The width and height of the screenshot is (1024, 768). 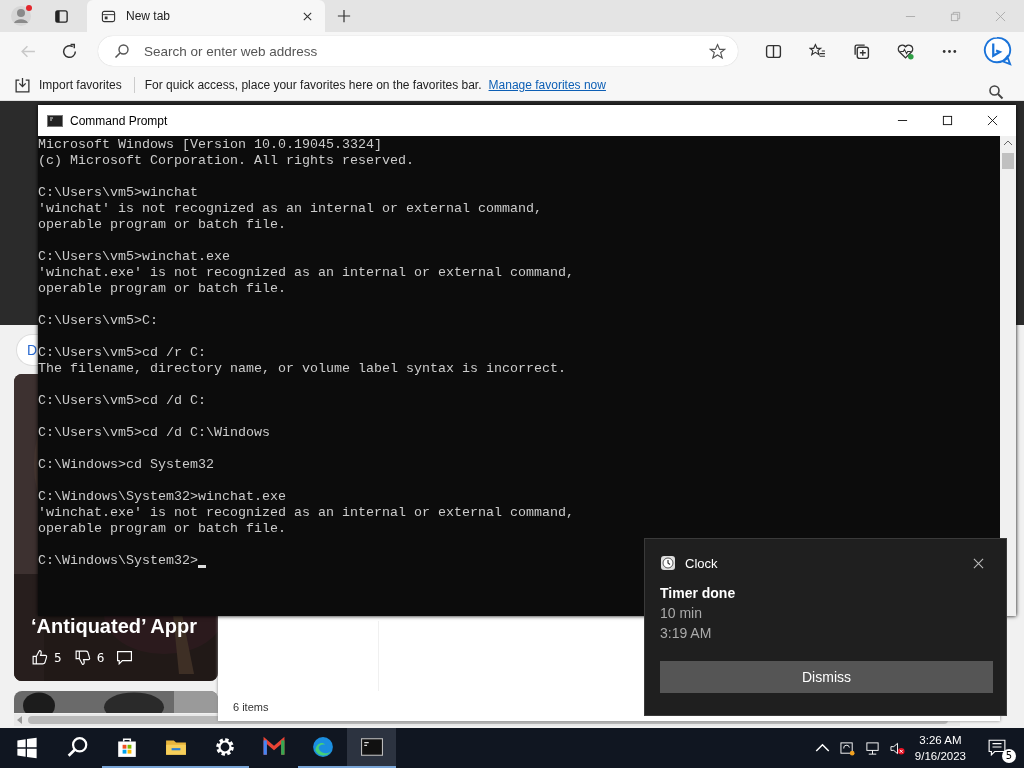 What do you see at coordinates (425, 51) in the screenshot?
I see `address-field: Search or enter web address` at bounding box center [425, 51].